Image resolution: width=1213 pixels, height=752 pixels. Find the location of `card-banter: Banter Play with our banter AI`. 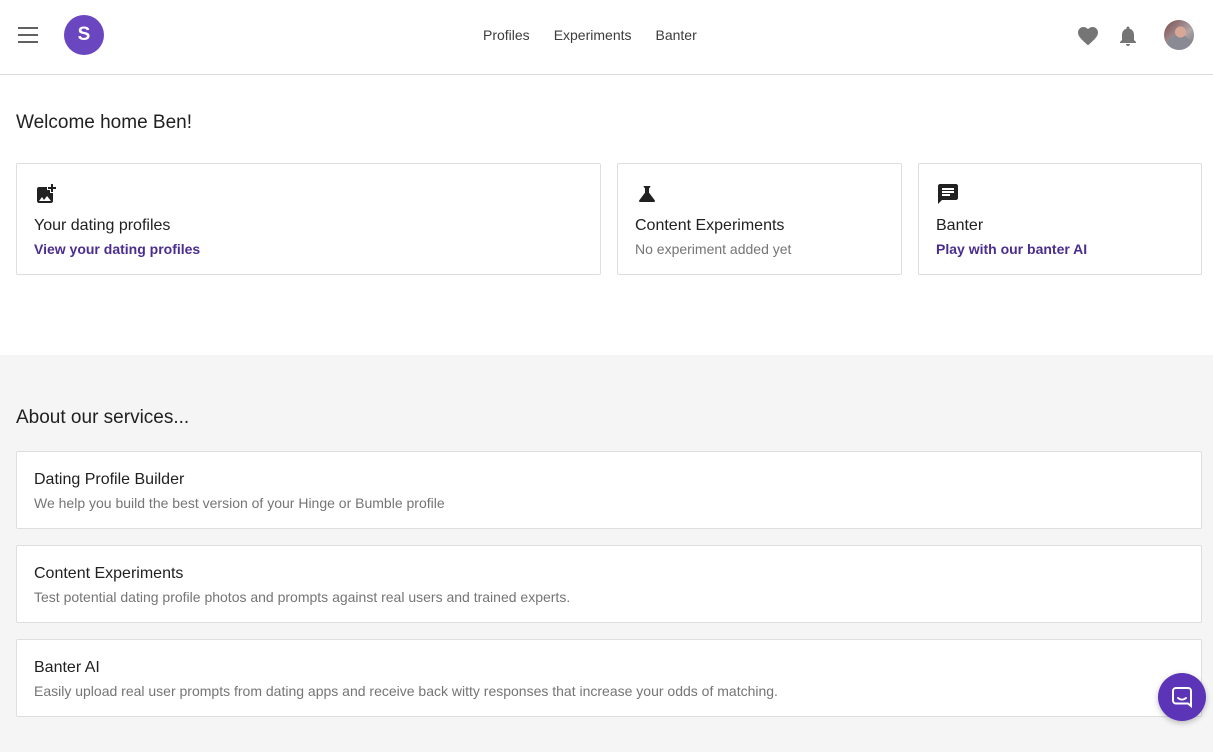

card-banter: Banter Play with our banter AI is located at coordinates (1060, 219).